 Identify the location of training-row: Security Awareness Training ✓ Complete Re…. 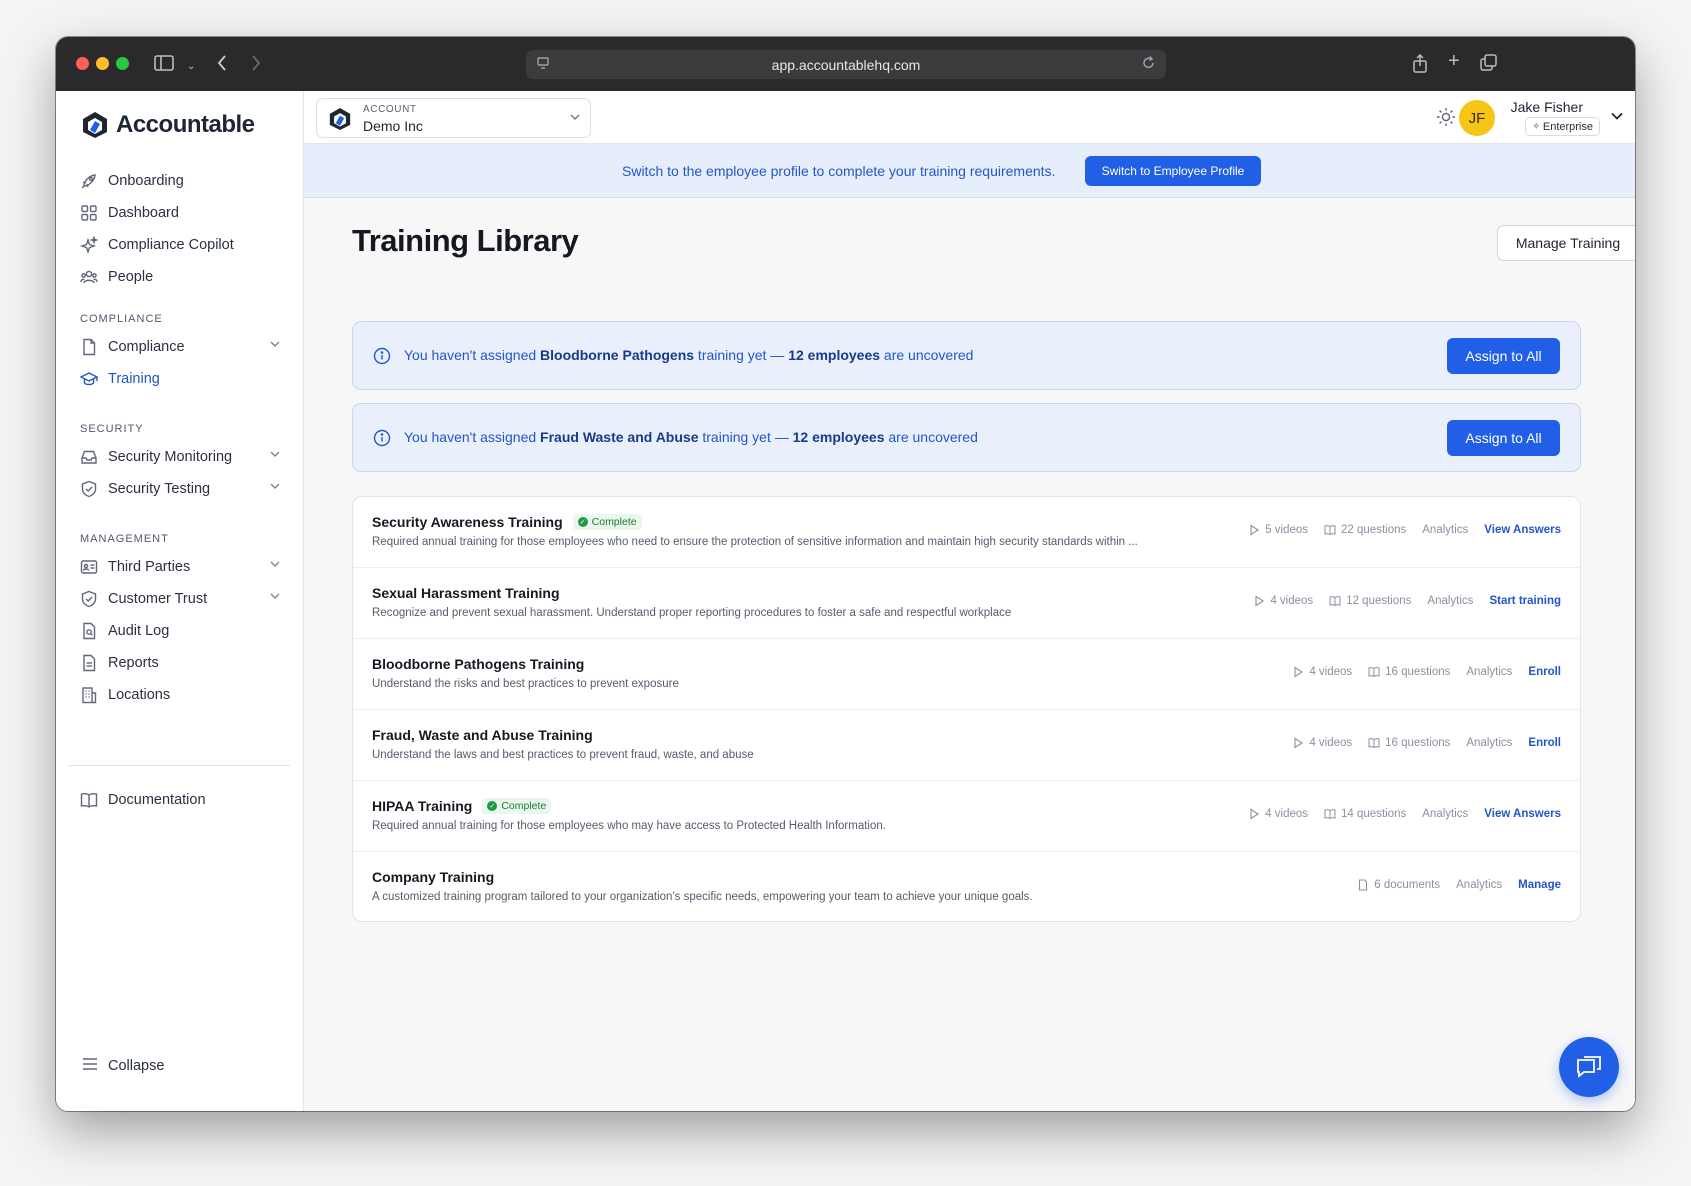
(966, 532).